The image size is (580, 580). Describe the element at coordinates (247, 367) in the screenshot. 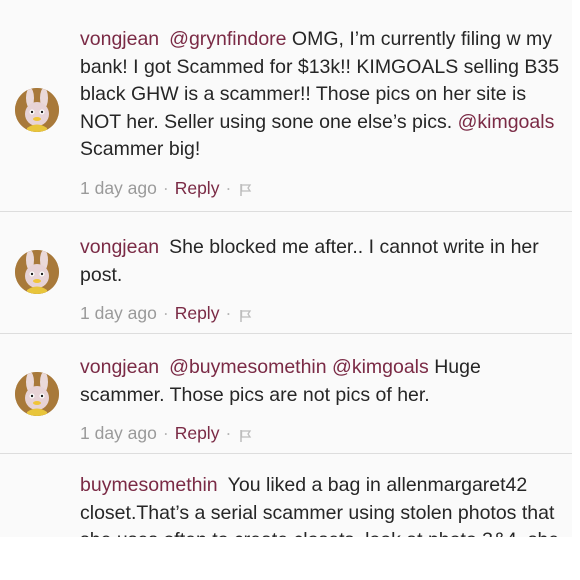

I see `mention-link: @buymesomethin` at that location.